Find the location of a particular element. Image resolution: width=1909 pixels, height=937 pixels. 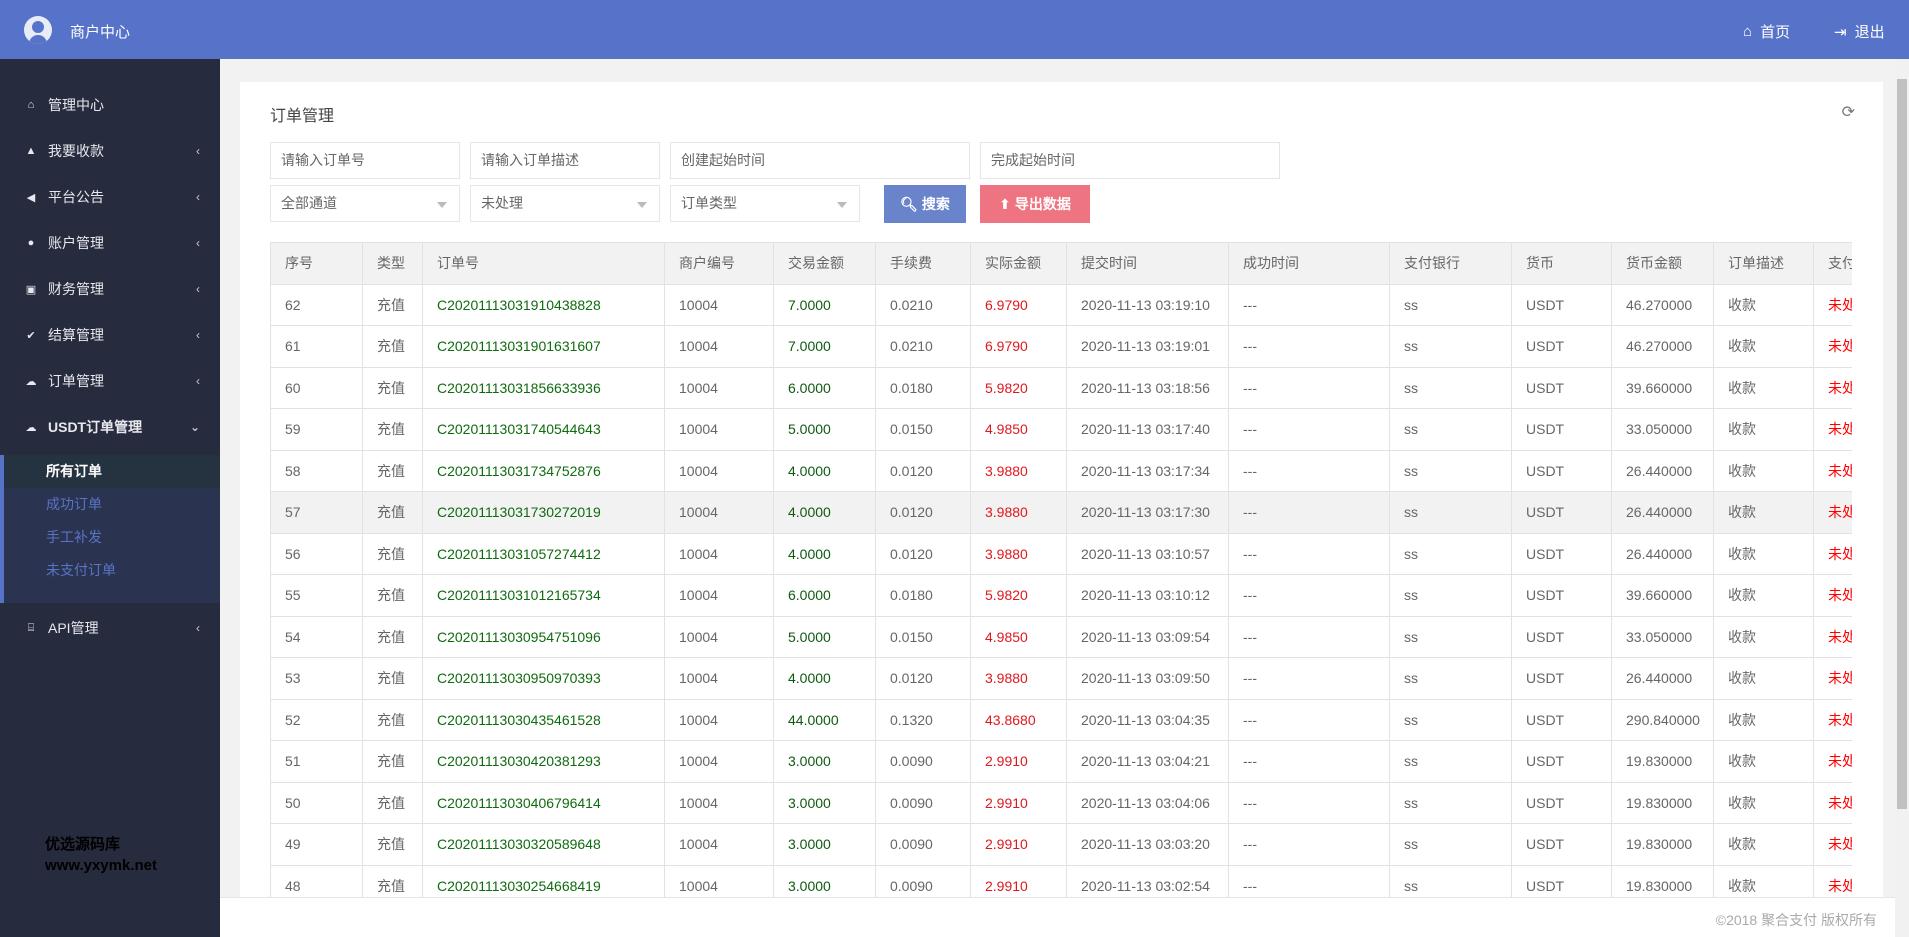

create-time-input: 创建起始时间 is located at coordinates (820, 160).